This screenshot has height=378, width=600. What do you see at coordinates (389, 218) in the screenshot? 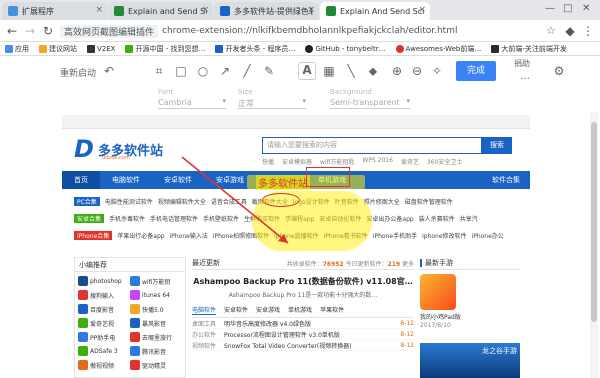
I see `category-link: 安卓出办公备app` at bounding box center [389, 218].